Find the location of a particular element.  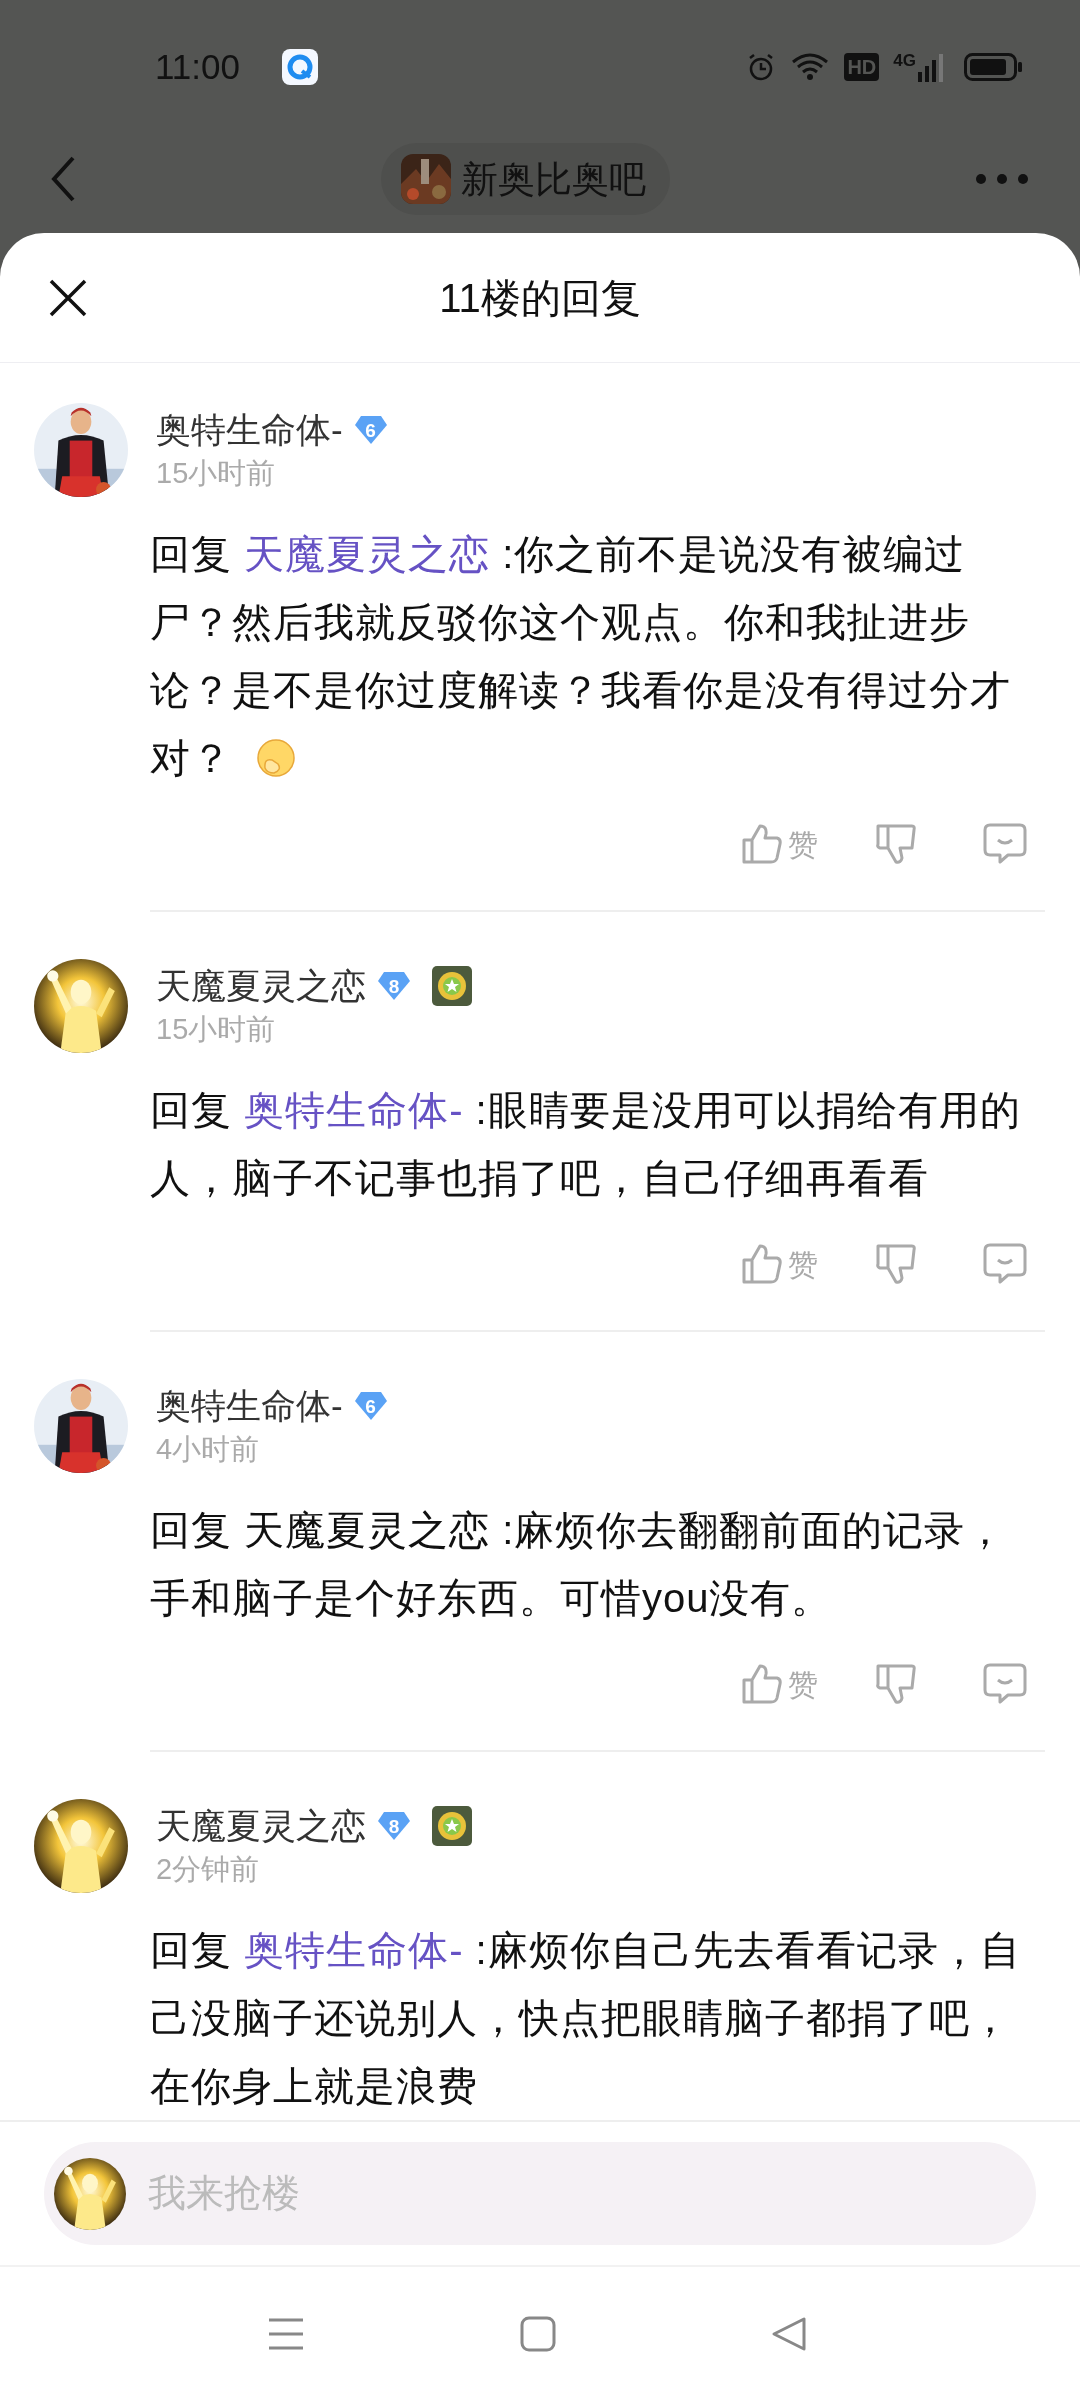

close-icon is located at coordinates (68, 297).